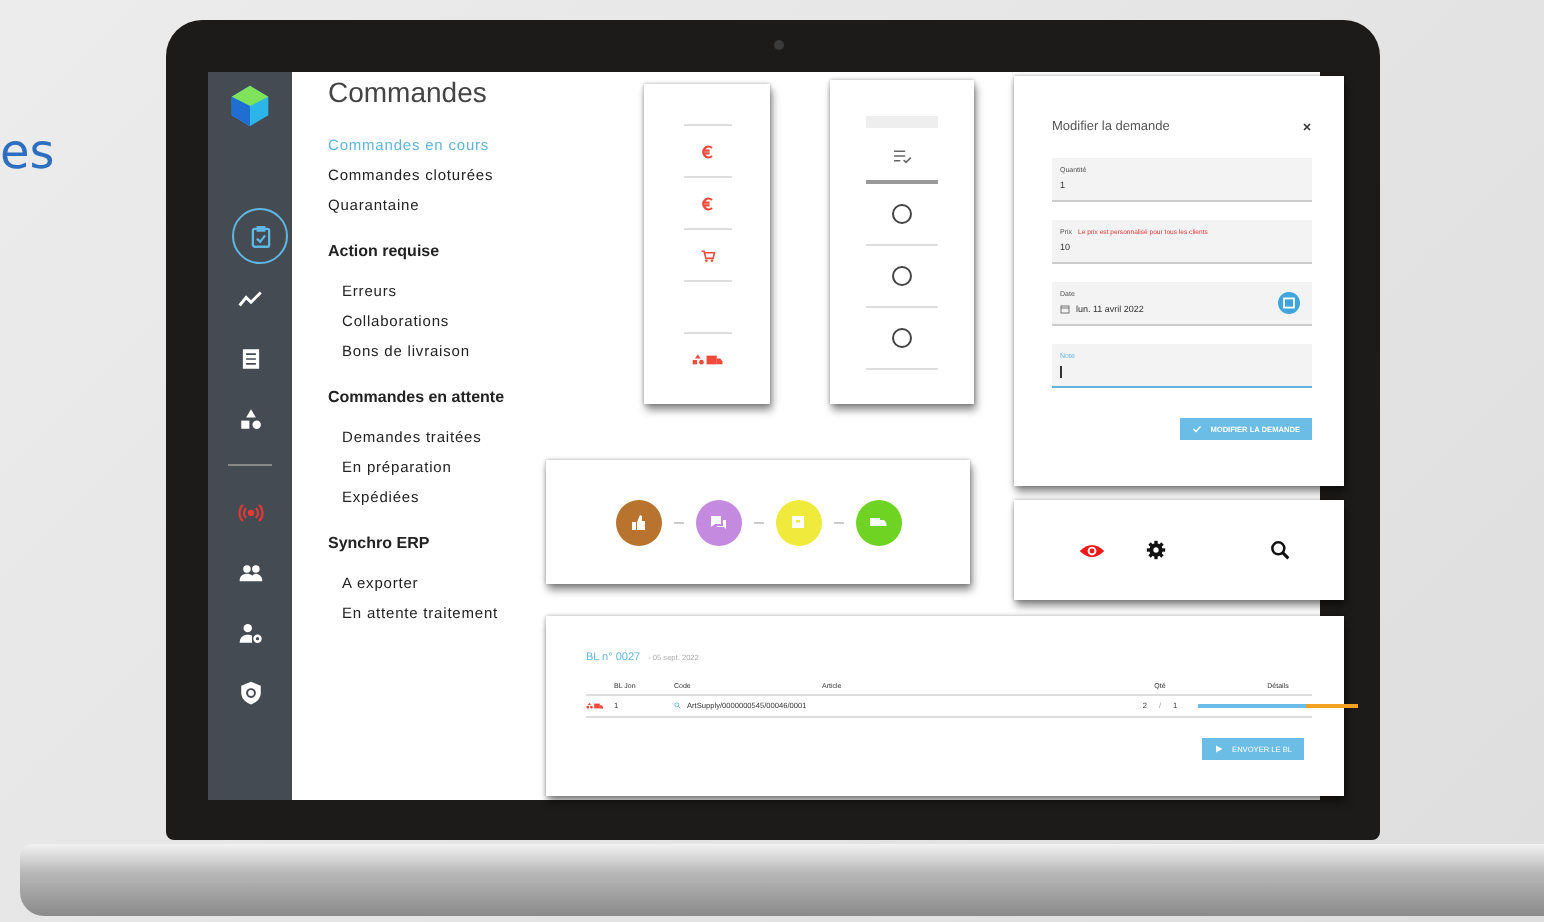 The width and height of the screenshot is (1544, 922). Describe the element at coordinates (380, 543) in the screenshot. I see `section-heading: Synchro ERP` at that location.